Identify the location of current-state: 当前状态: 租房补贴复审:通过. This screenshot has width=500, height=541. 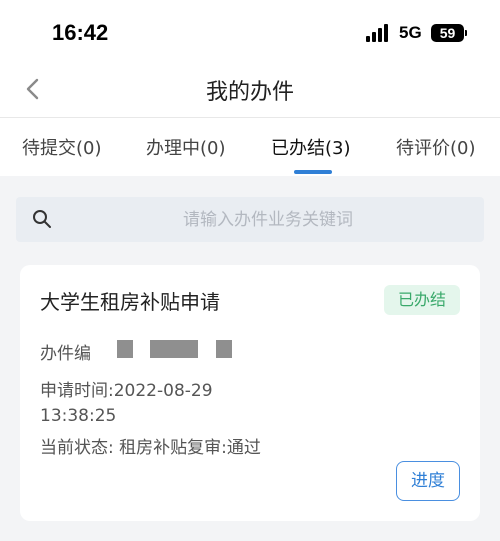
(150, 448).